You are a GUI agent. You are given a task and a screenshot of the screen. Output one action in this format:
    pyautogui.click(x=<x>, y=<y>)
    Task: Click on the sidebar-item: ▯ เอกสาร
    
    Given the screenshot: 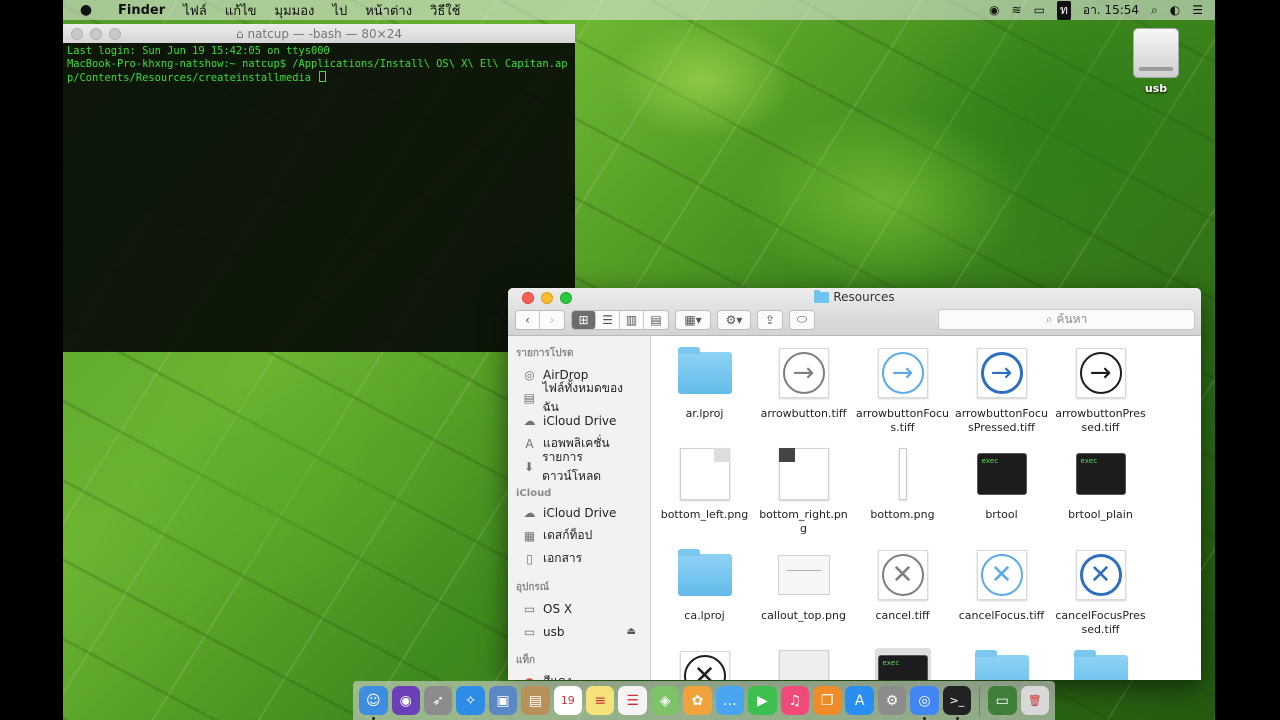 What is the action you would take?
    pyautogui.click(x=579, y=558)
    